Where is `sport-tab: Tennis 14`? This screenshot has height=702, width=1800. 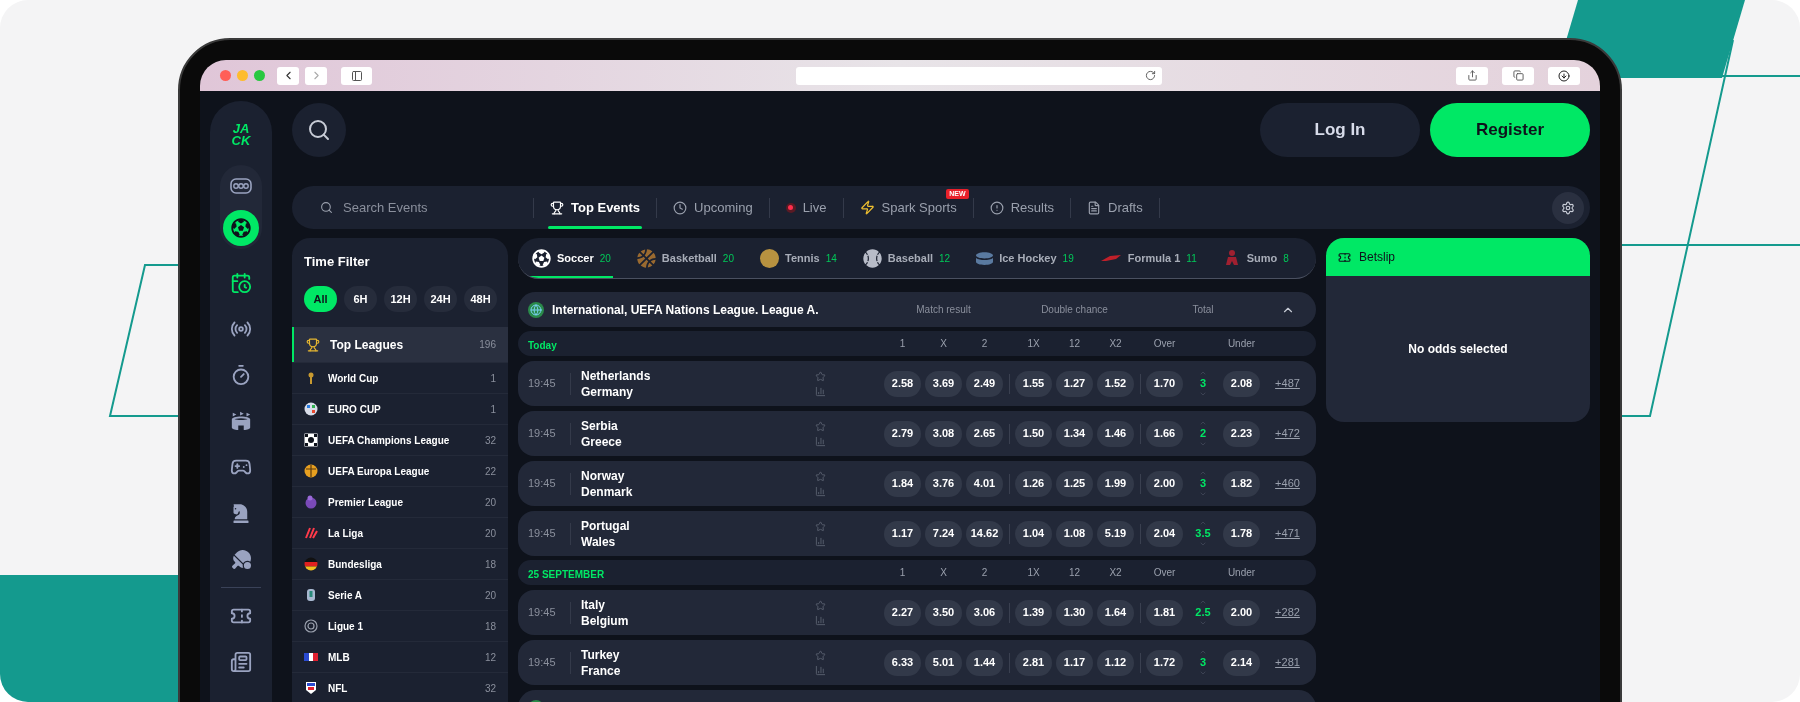
sport-tab: Tennis 14 is located at coordinates (798, 258).